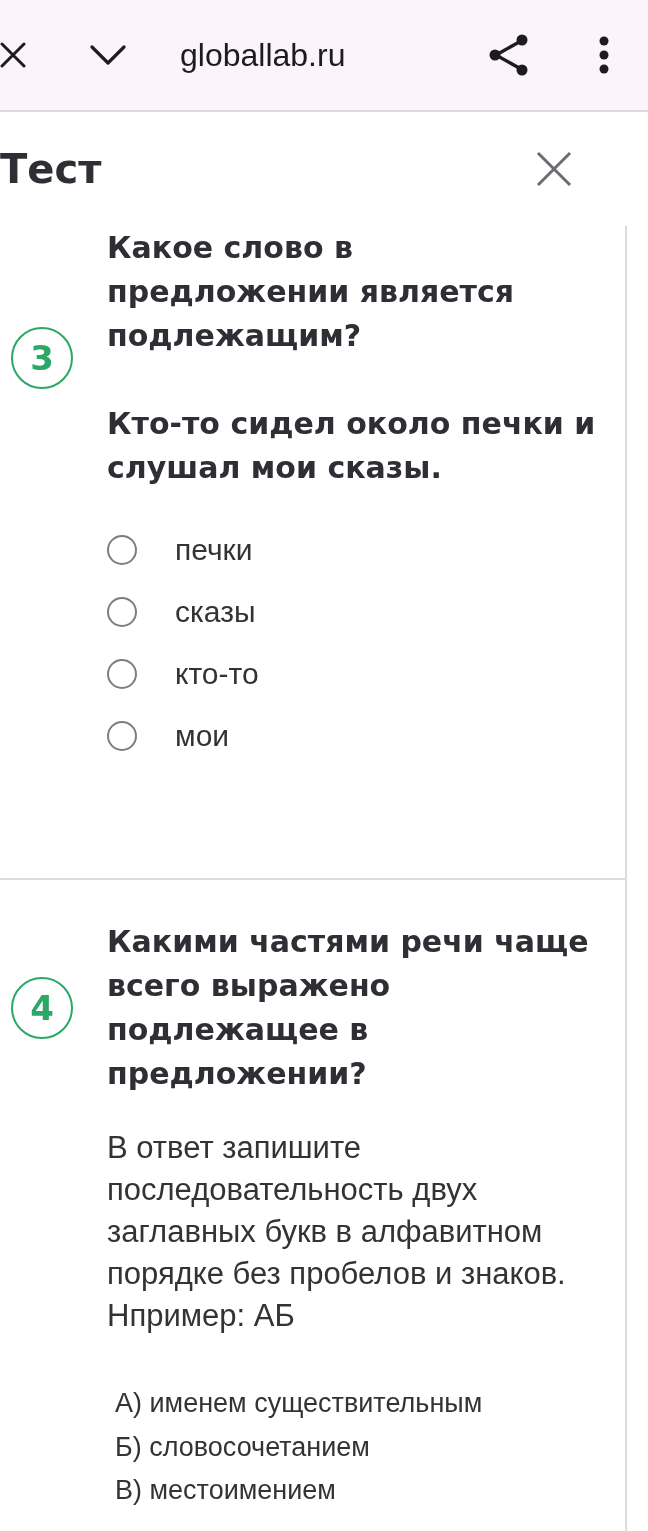  What do you see at coordinates (215, 612) in the screenshot?
I see `option-label: сказы` at bounding box center [215, 612].